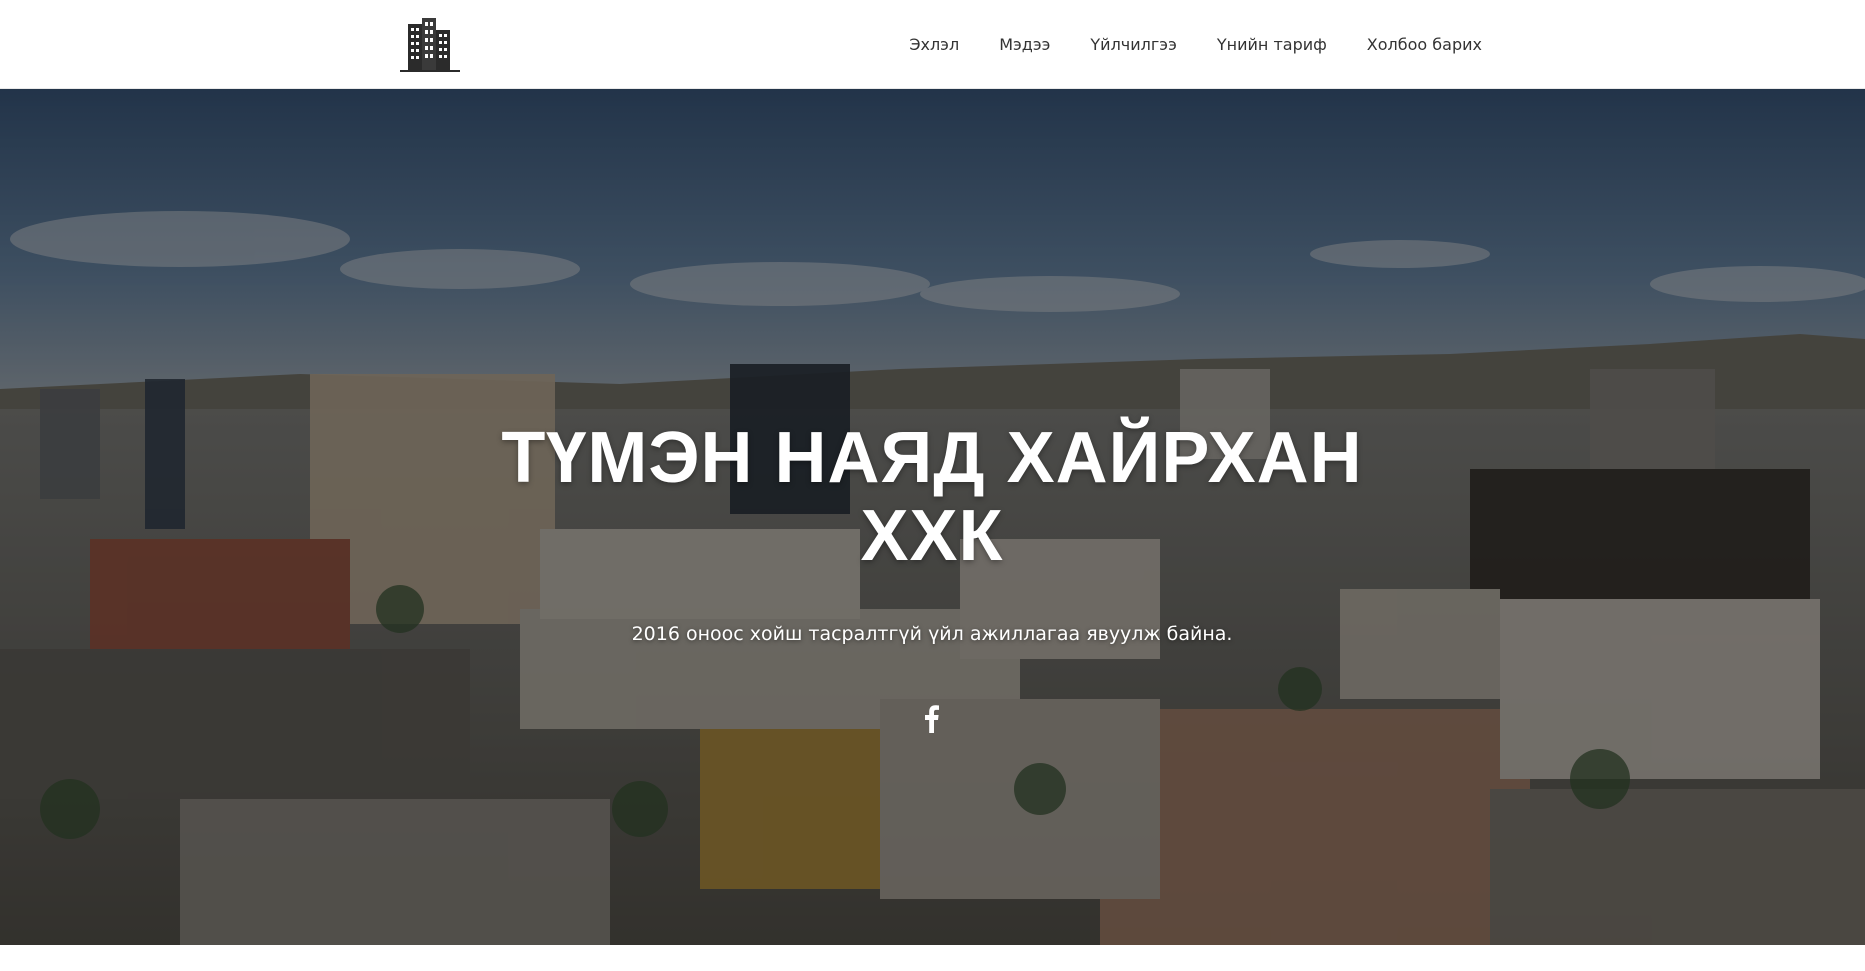  I want to click on hero-title-line2: ХХК, so click(932, 536).